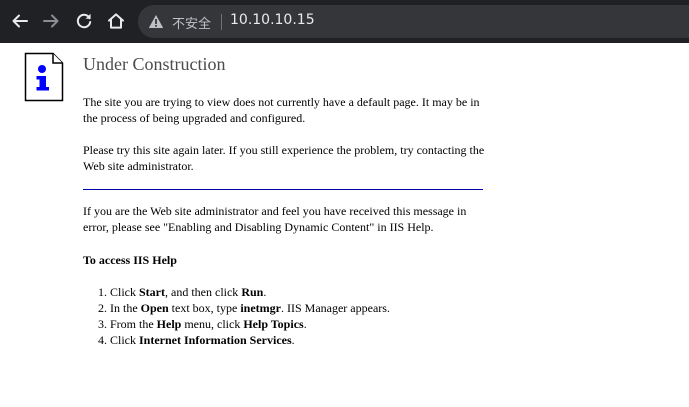 The height and width of the screenshot is (407, 689). I want to click on forward-icon, so click(51, 21).